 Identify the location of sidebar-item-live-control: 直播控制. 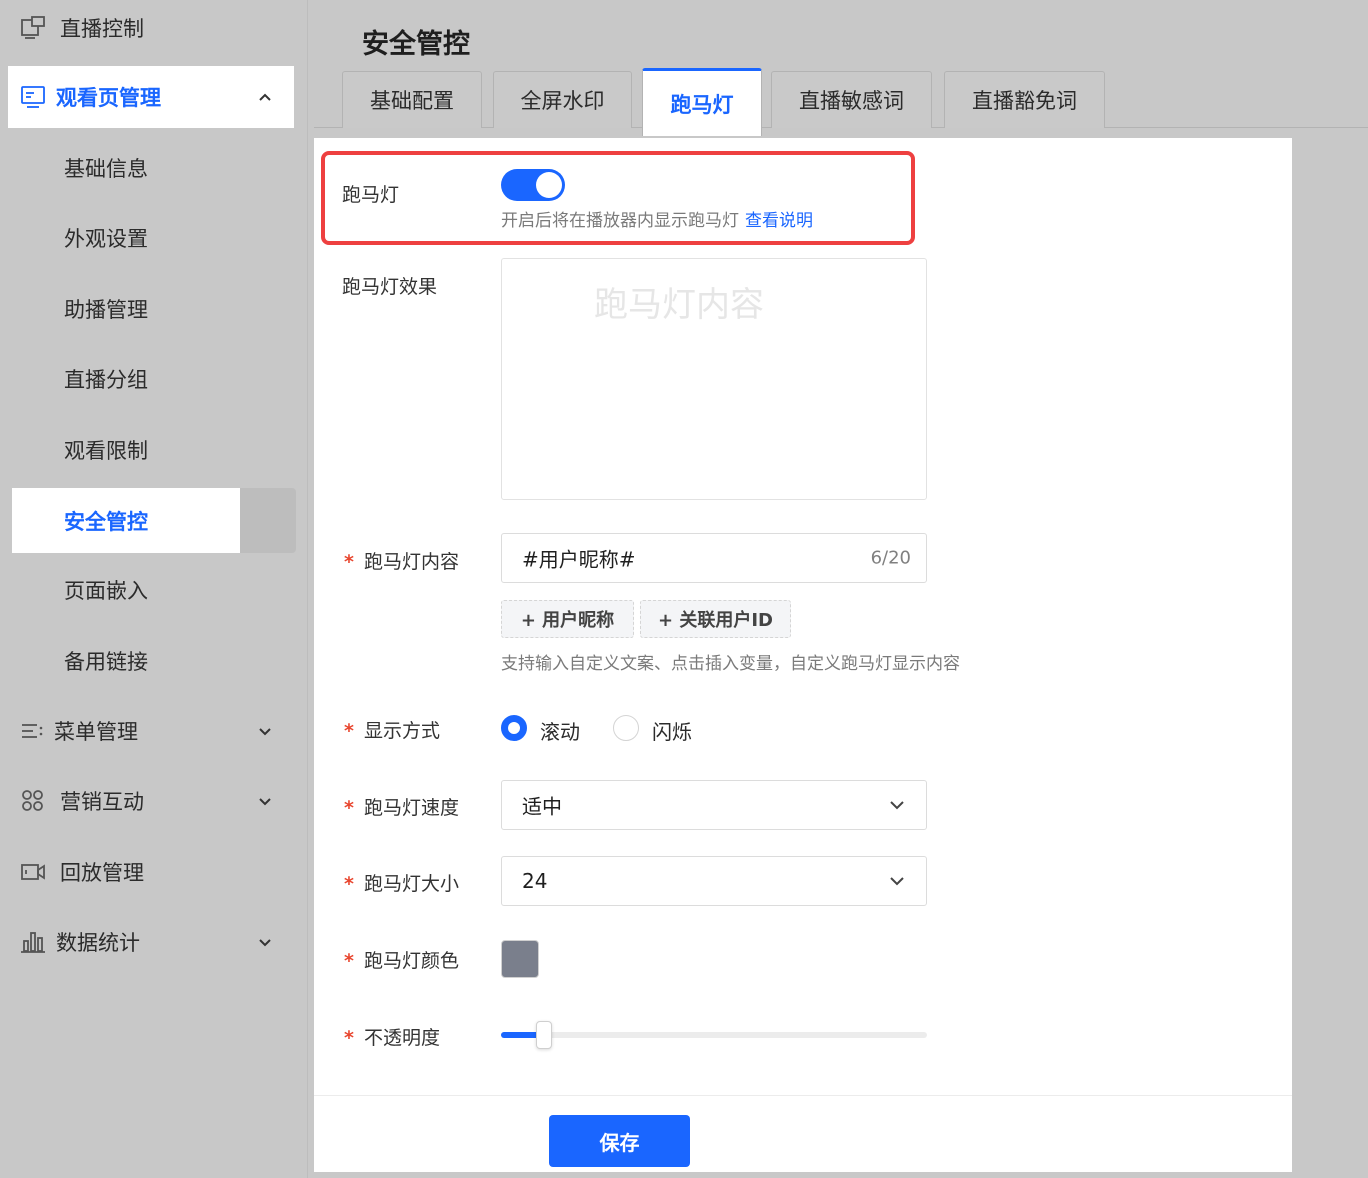
(150, 28).